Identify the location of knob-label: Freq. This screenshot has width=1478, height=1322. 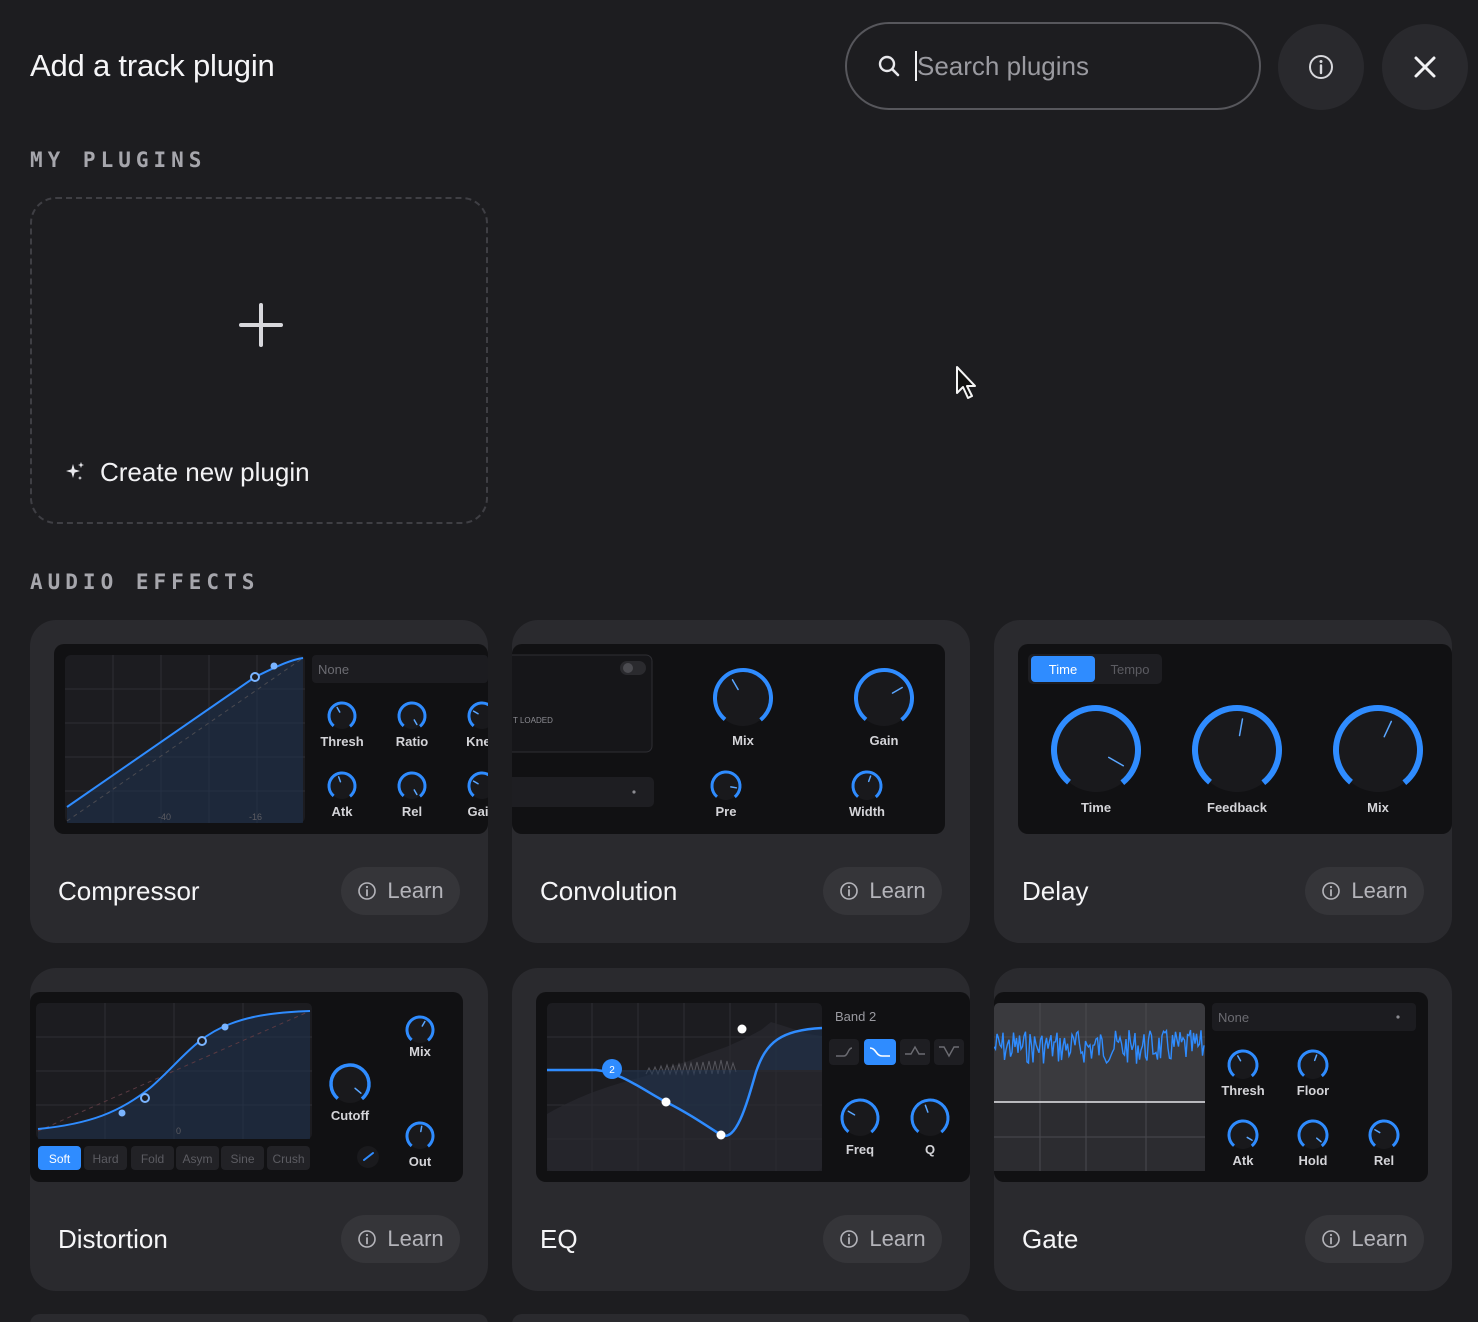
(860, 1149).